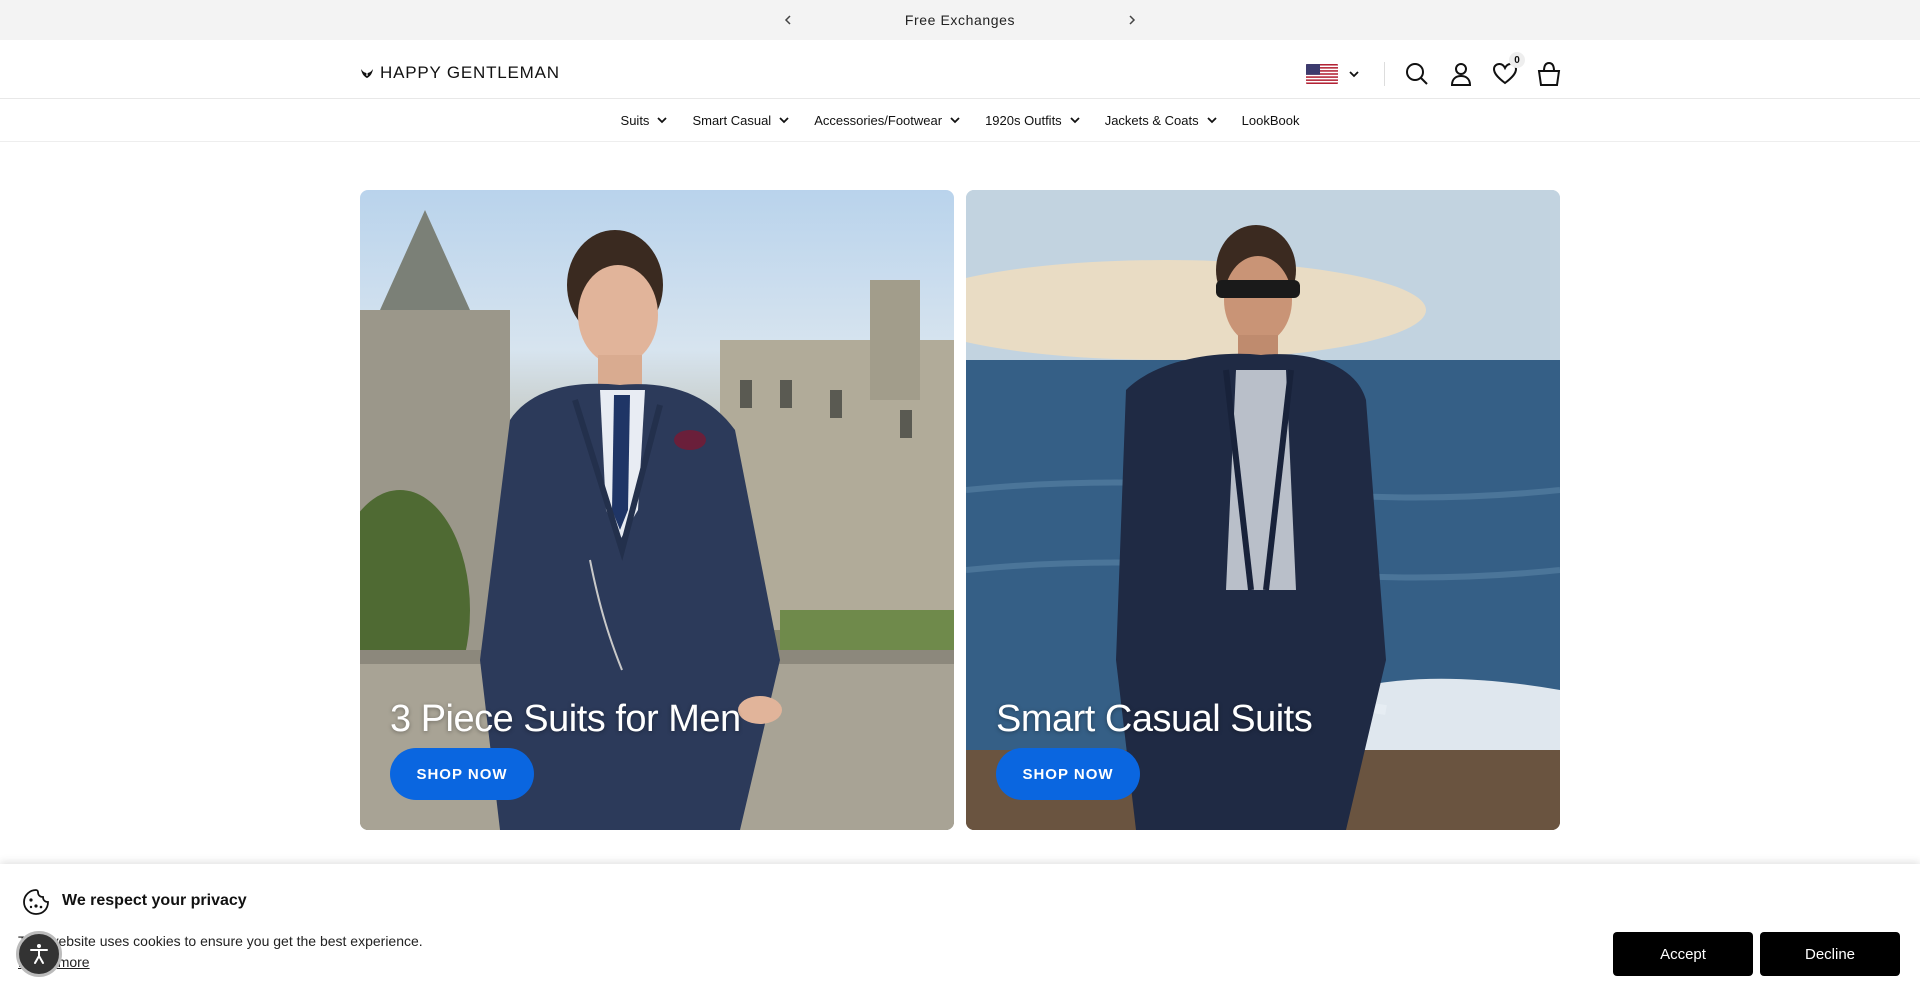 This screenshot has height=993, width=1920. I want to click on site-logo: HAPPY GENTLEMAN, so click(460, 73).